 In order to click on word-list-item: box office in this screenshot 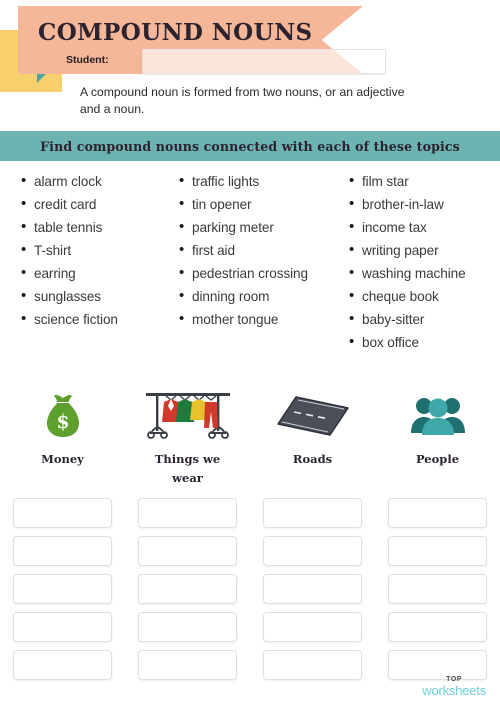, I will do `click(424, 342)`.